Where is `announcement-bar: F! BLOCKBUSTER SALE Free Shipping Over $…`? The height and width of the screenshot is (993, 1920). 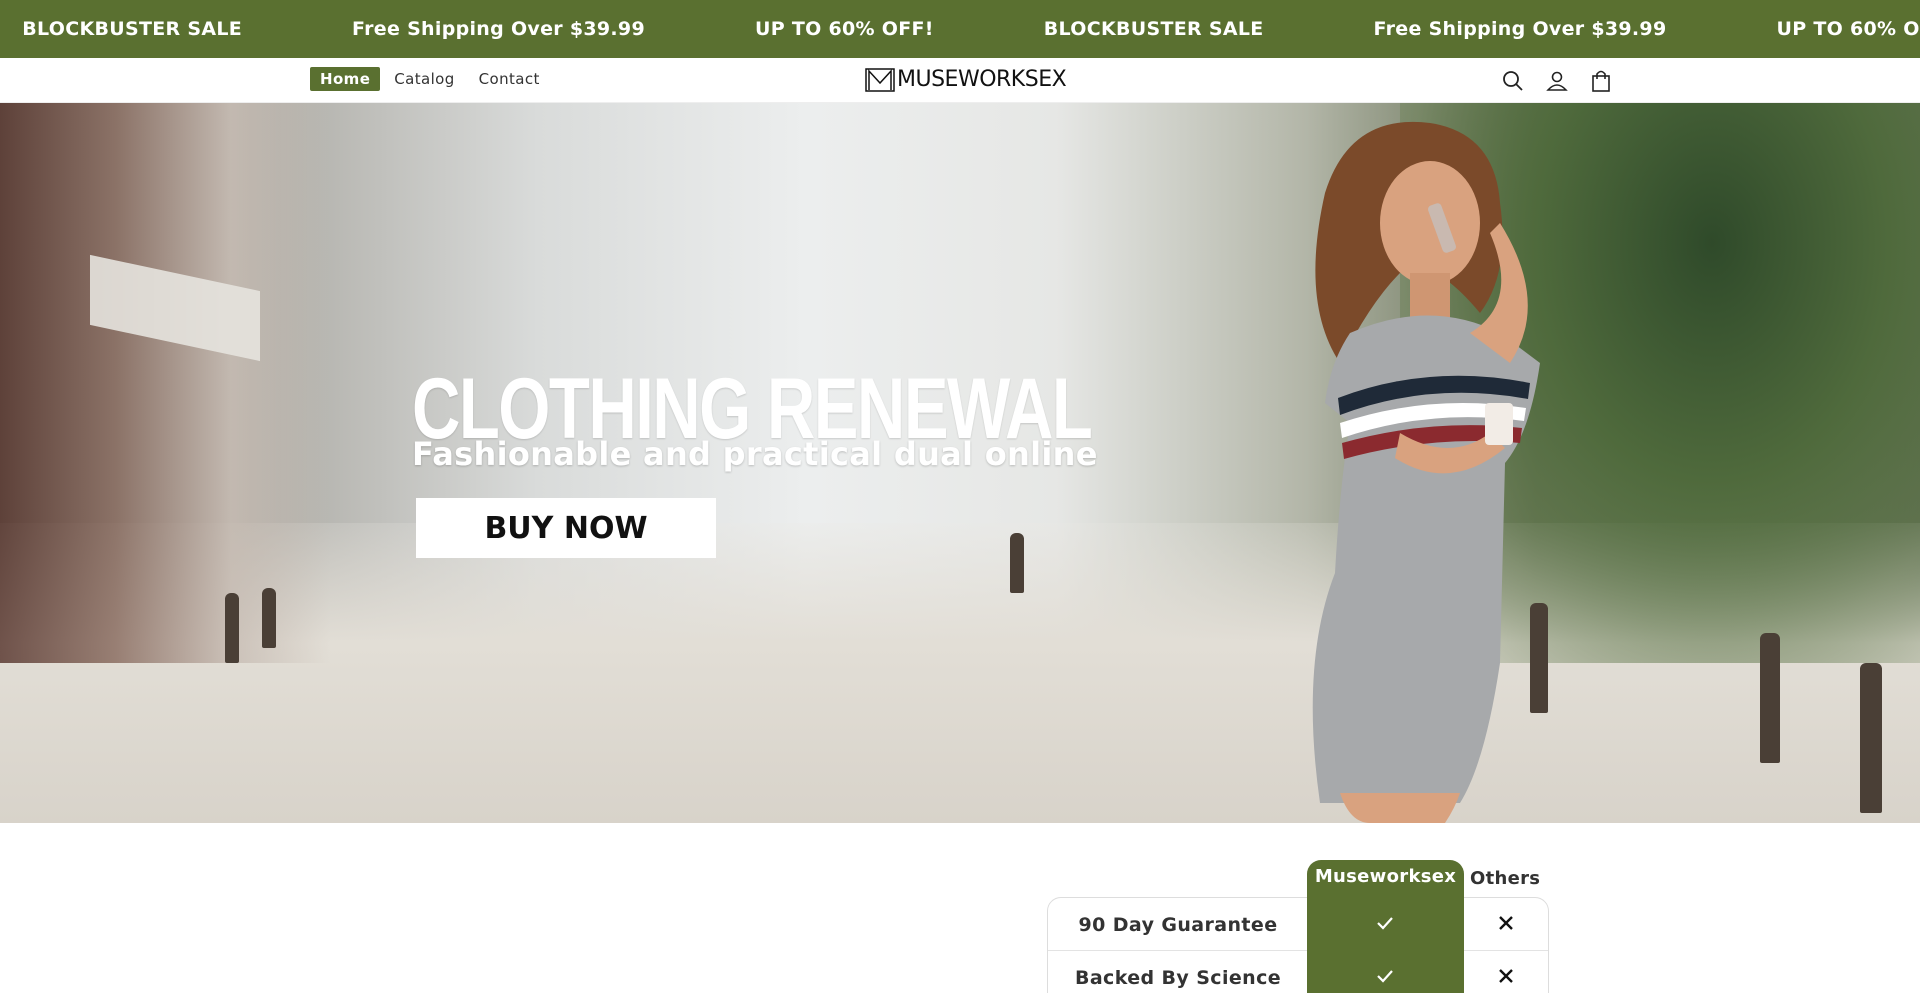 announcement-bar: F! BLOCKBUSTER SALE Free Shipping Over $… is located at coordinates (960, 29).